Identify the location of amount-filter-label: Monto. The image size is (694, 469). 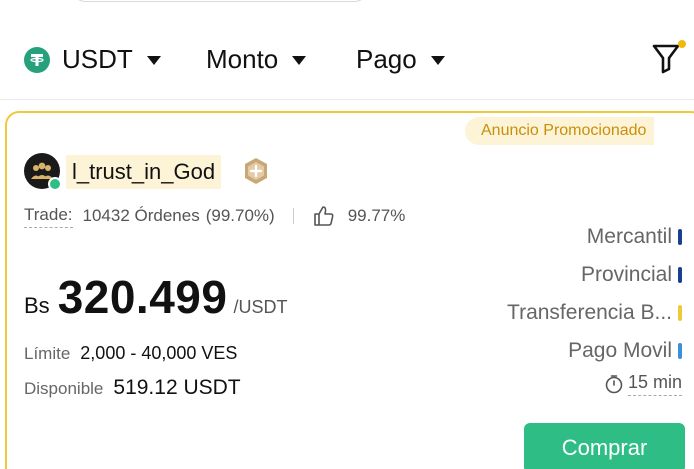
(242, 59).